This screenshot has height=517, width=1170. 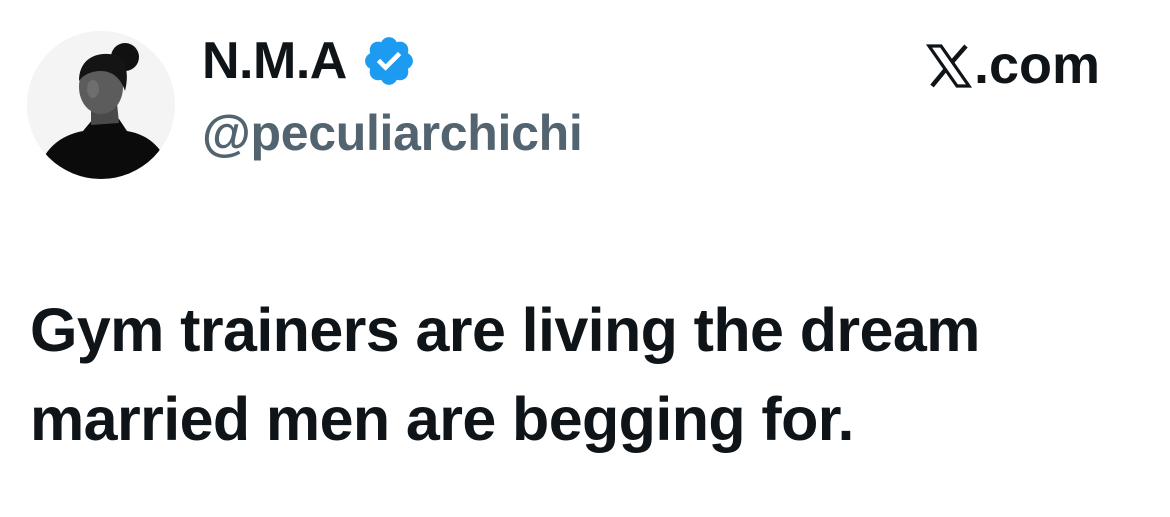 I want to click on brand-domain: .com, so click(x=1036, y=65).